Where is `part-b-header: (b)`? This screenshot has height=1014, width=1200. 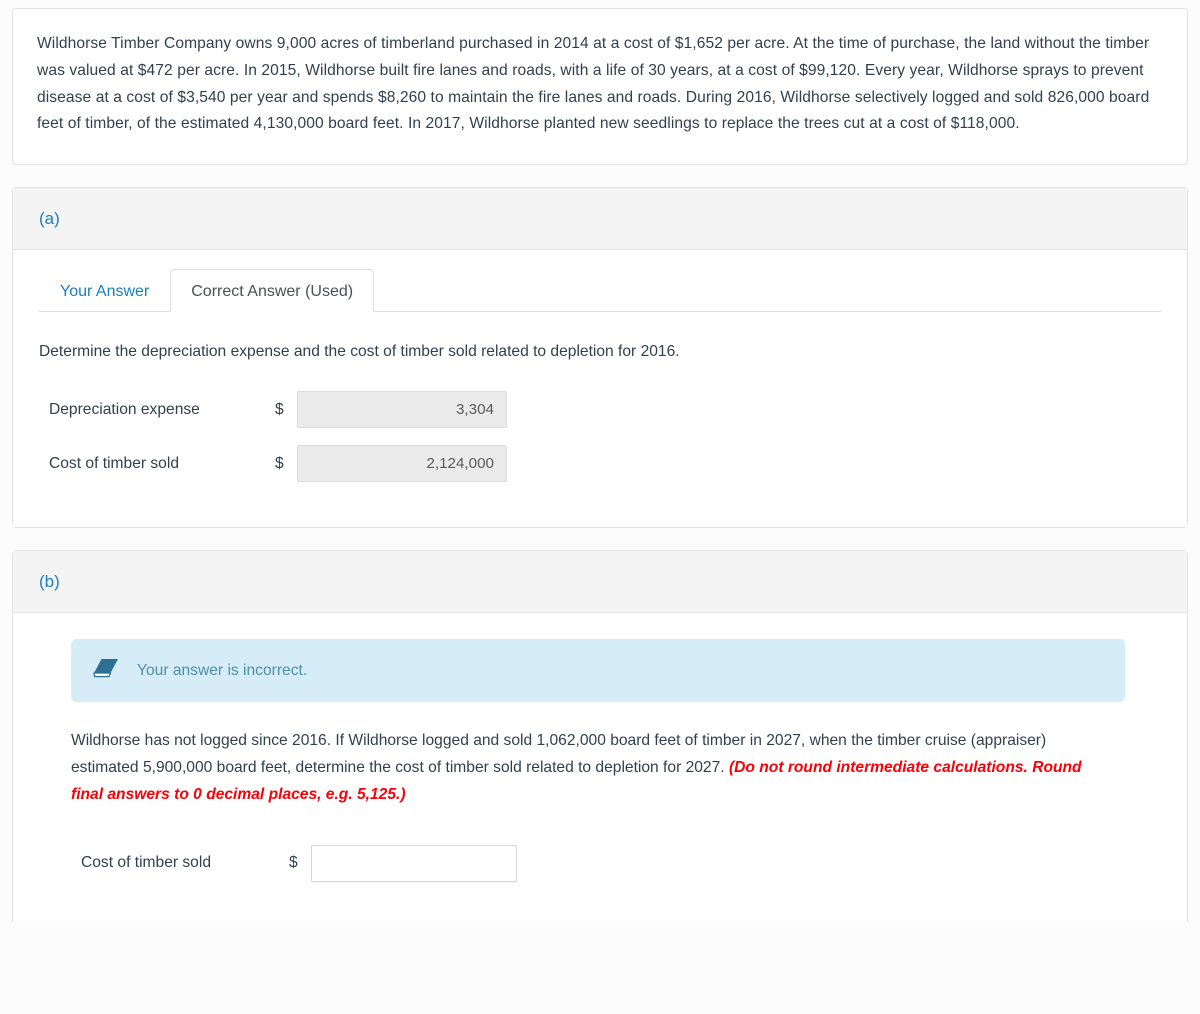
part-b-header: (b) is located at coordinates (600, 582).